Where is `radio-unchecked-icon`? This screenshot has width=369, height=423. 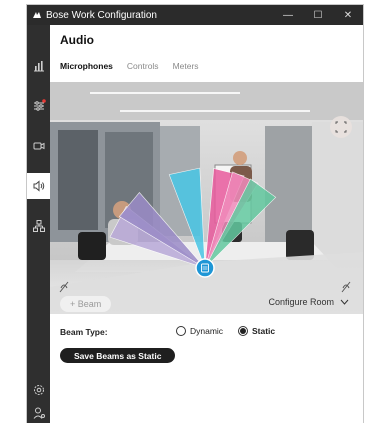 radio-unchecked-icon is located at coordinates (181, 331).